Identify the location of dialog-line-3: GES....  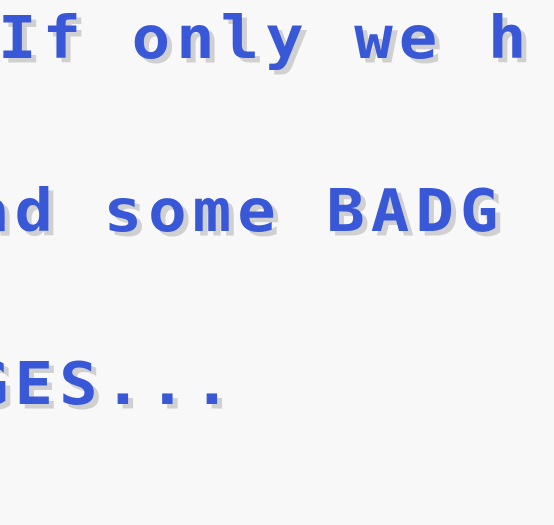
(119, 384).